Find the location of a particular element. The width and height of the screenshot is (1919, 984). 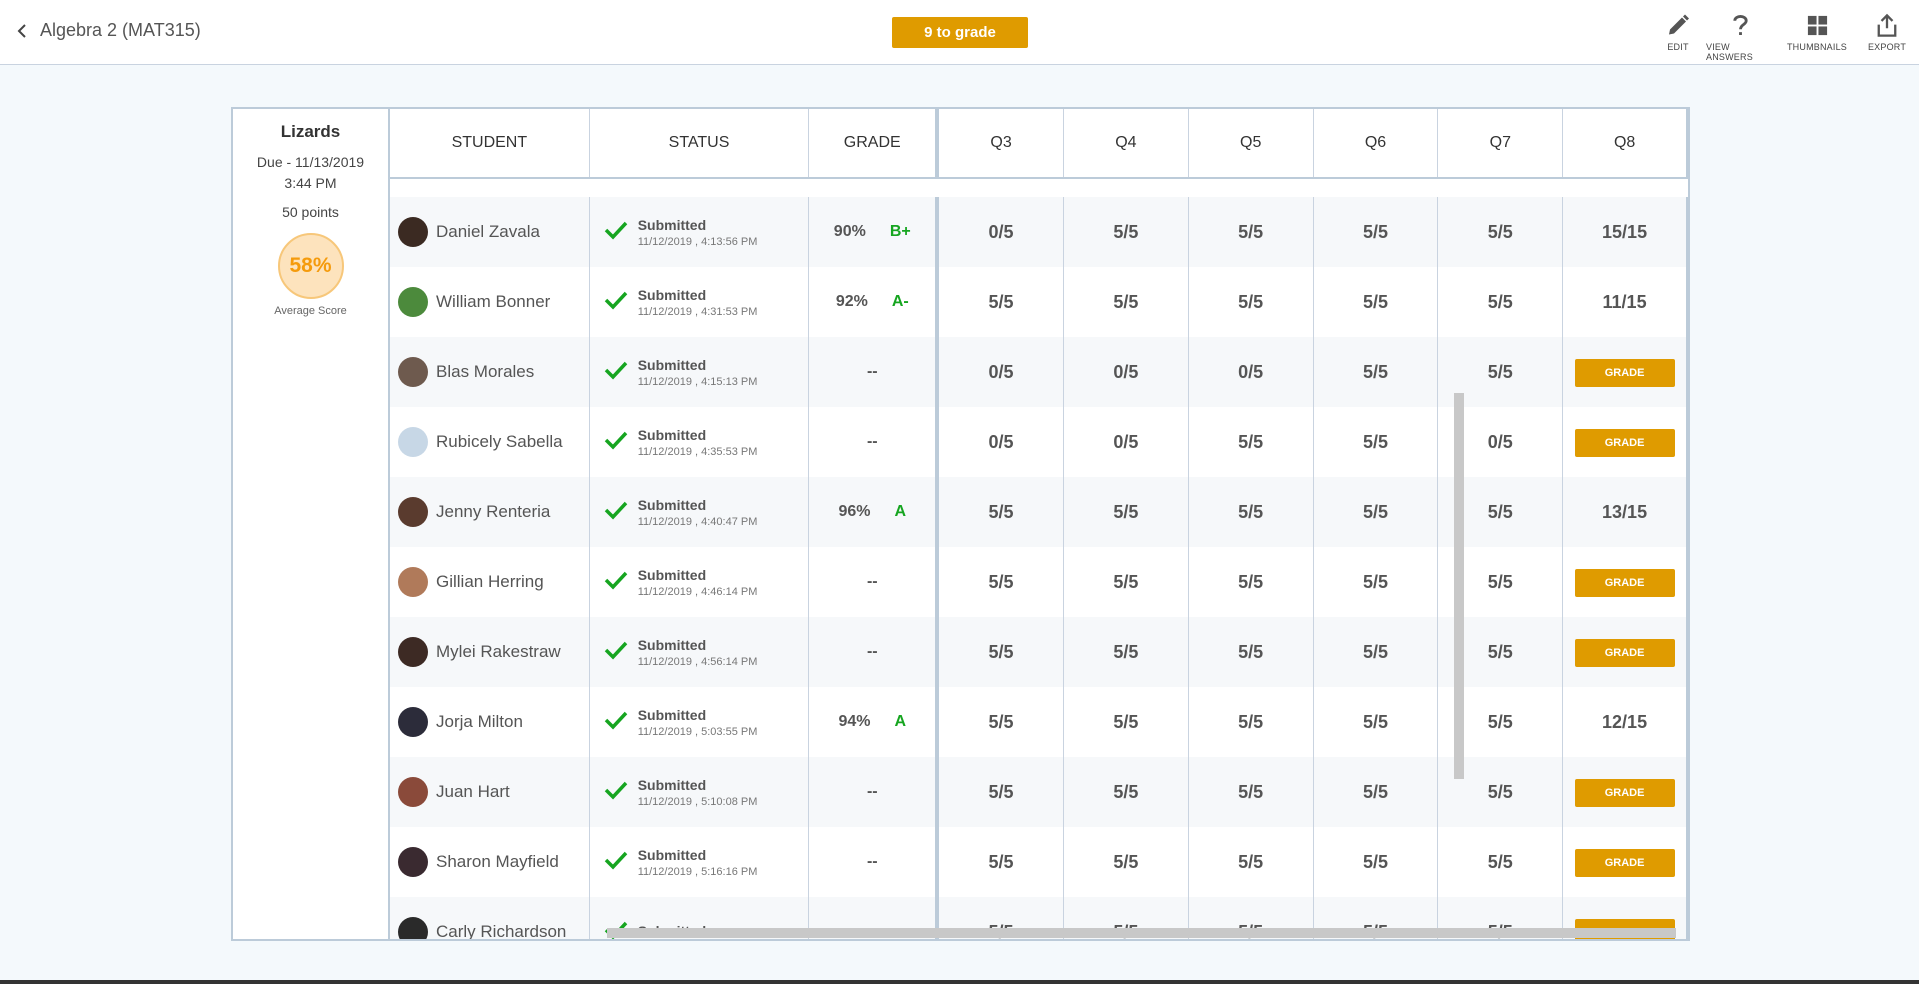

student-name: Sharon Mayfield is located at coordinates (497, 862).